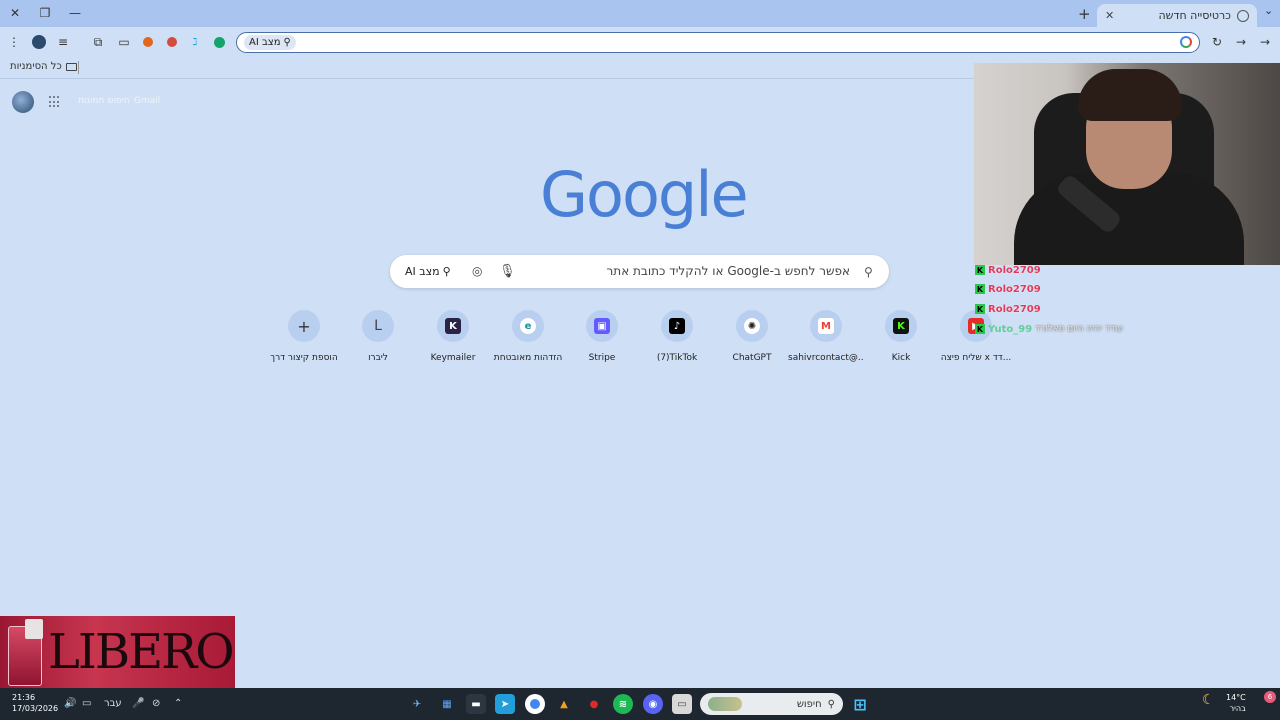 The width and height of the screenshot is (1280, 720). What do you see at coordinates (1010, 329) in the screenshot?
I see `chat-username: Yuto_99` at bounding box center [1010, 329].